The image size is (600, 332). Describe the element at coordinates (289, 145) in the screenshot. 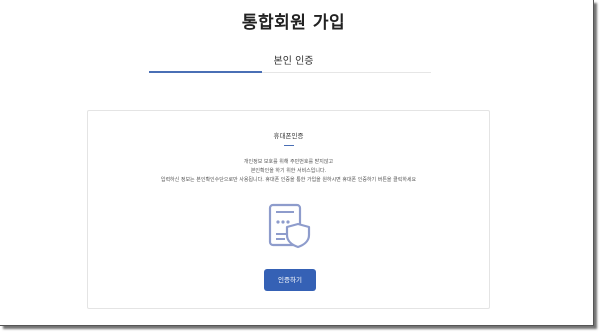

I see `card-title-divider` at that location.